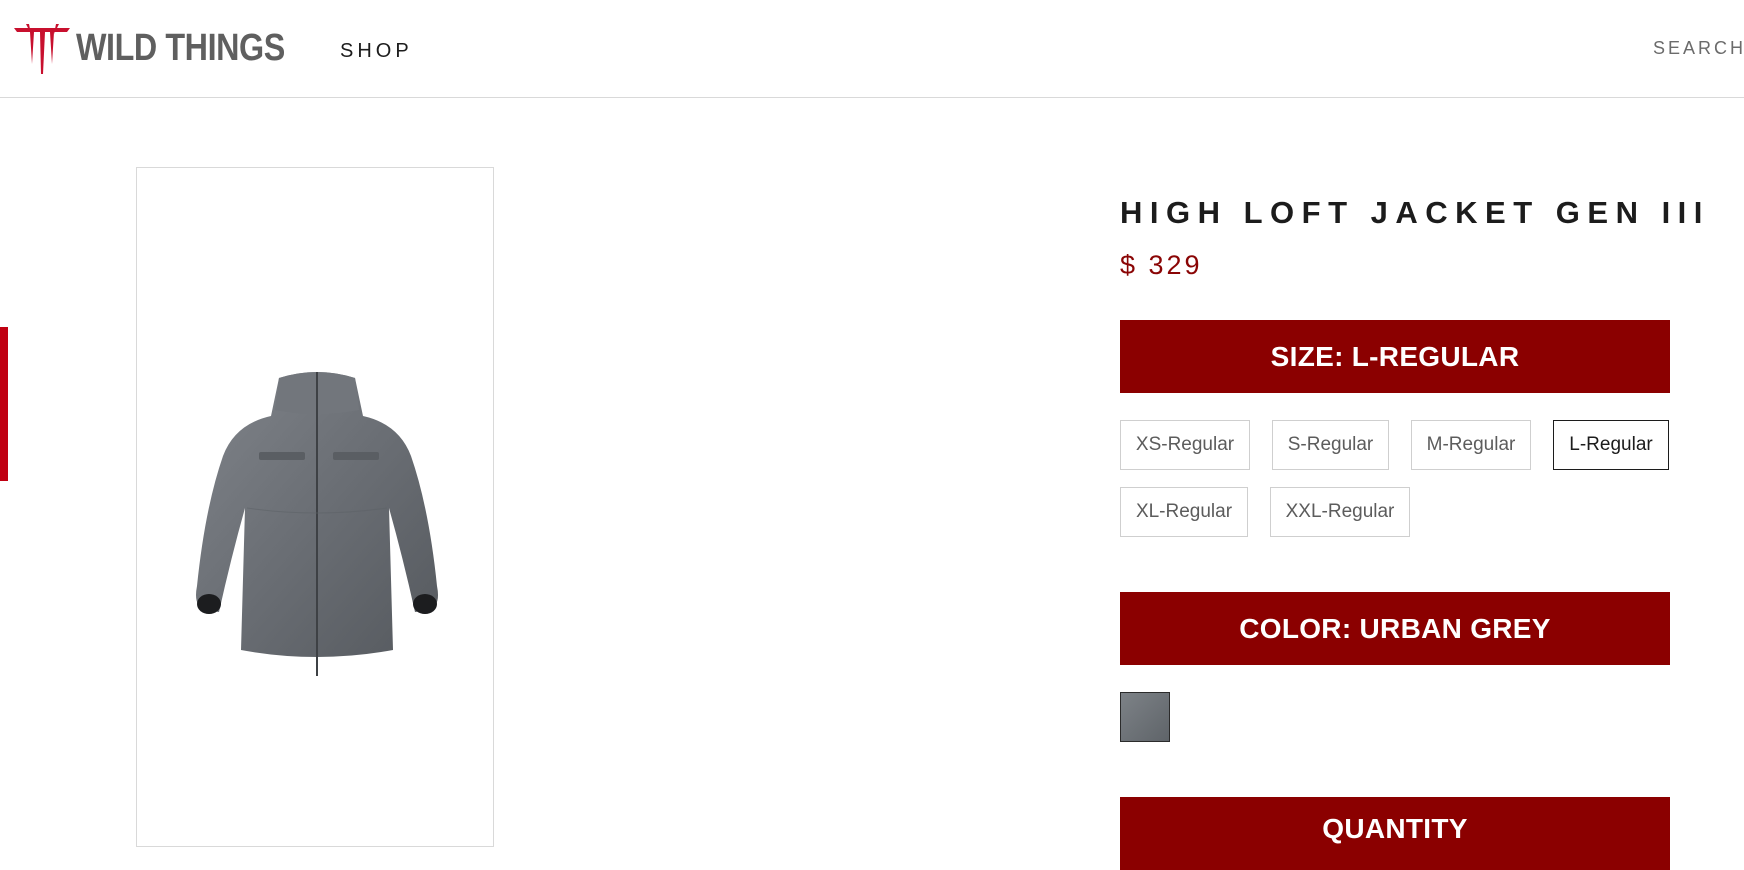  What do you see at coordinates (1415, 212) in the screenshot?
I see `product-title: HIGH LOFT JACKET GEN III` at bounding box center [1415, 212].